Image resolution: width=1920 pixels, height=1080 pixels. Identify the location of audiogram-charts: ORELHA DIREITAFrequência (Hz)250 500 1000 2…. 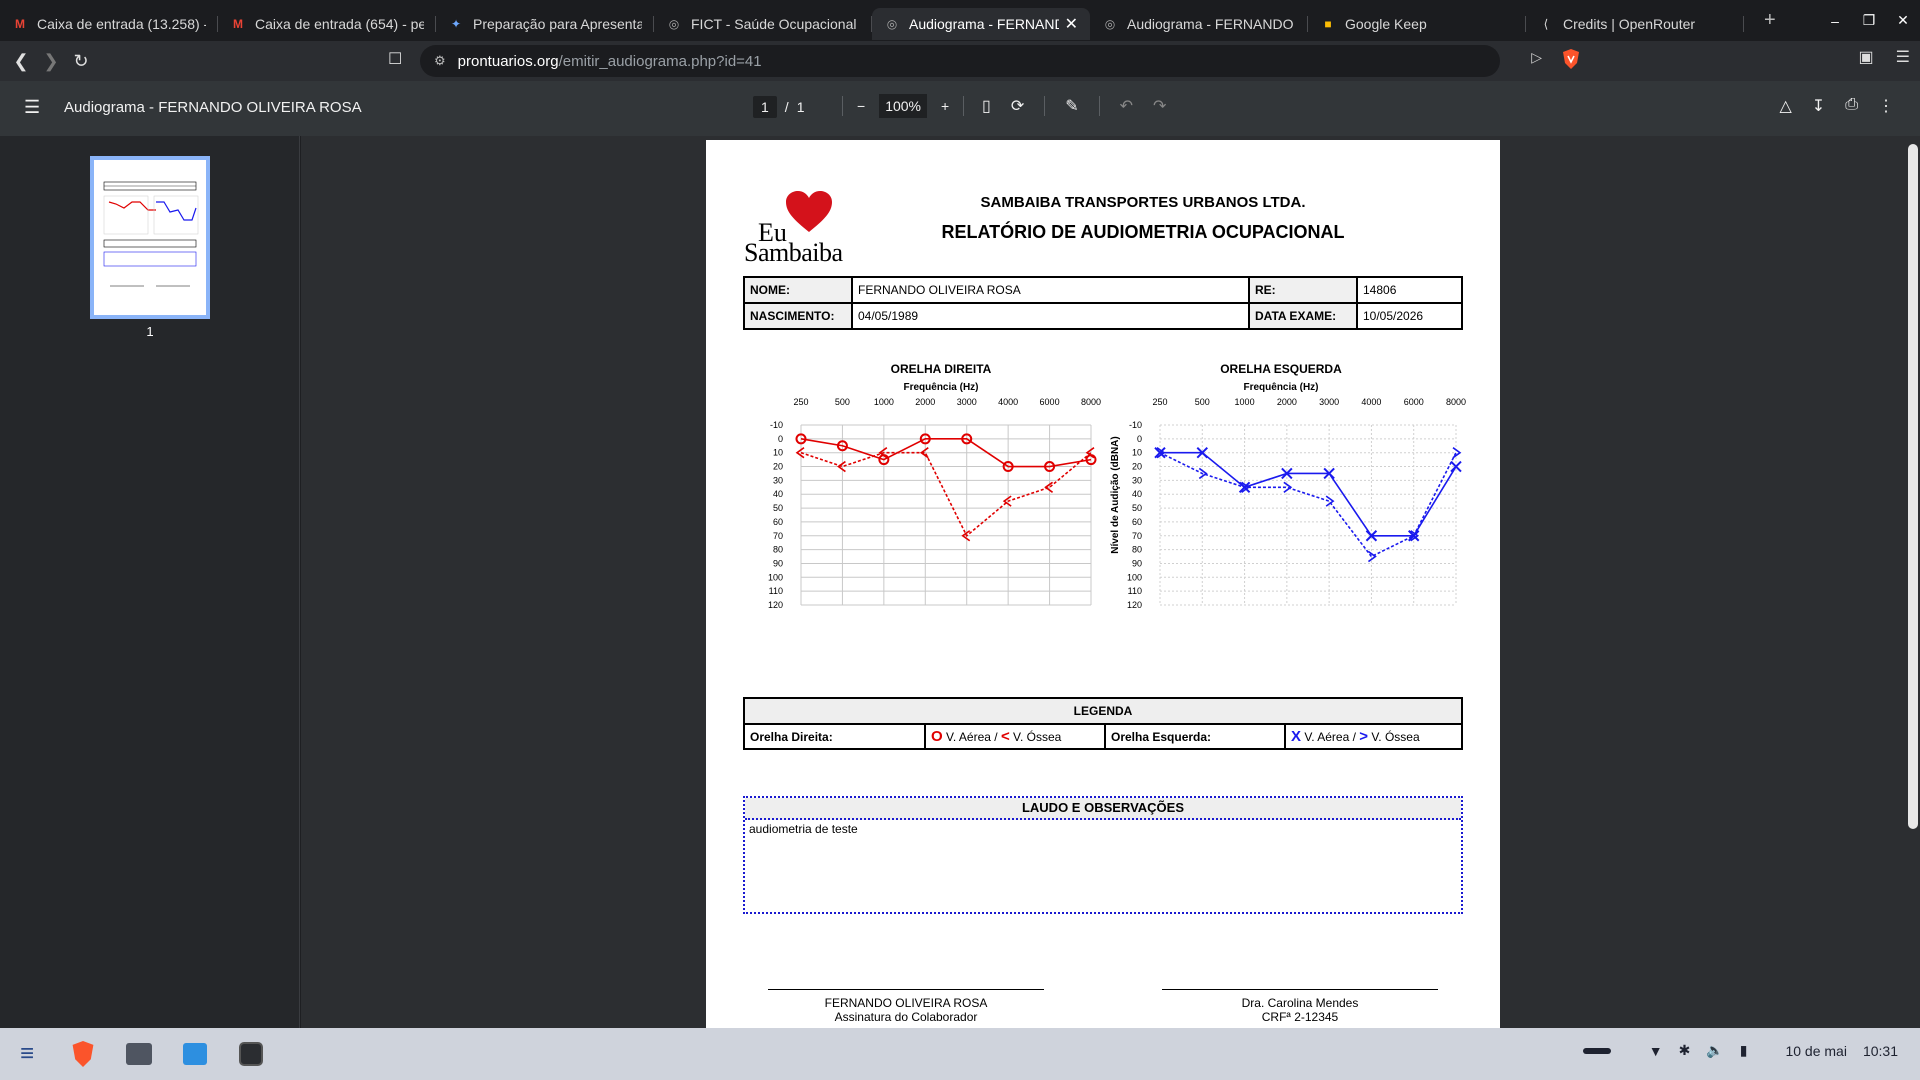
(1117, 486).